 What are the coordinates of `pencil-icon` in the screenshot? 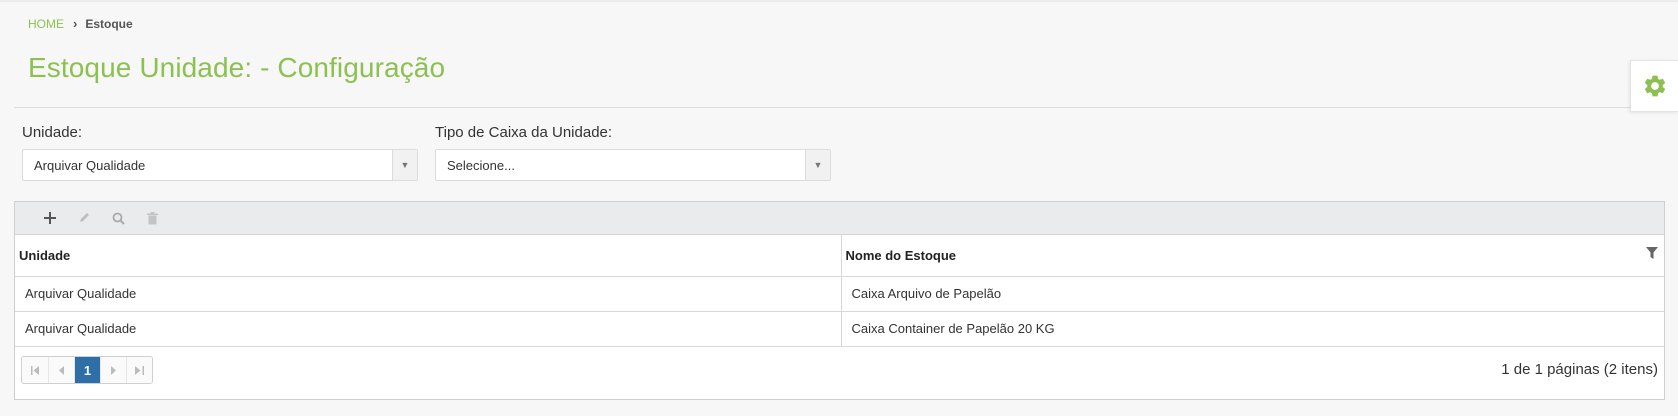 It's located at (84, 217).